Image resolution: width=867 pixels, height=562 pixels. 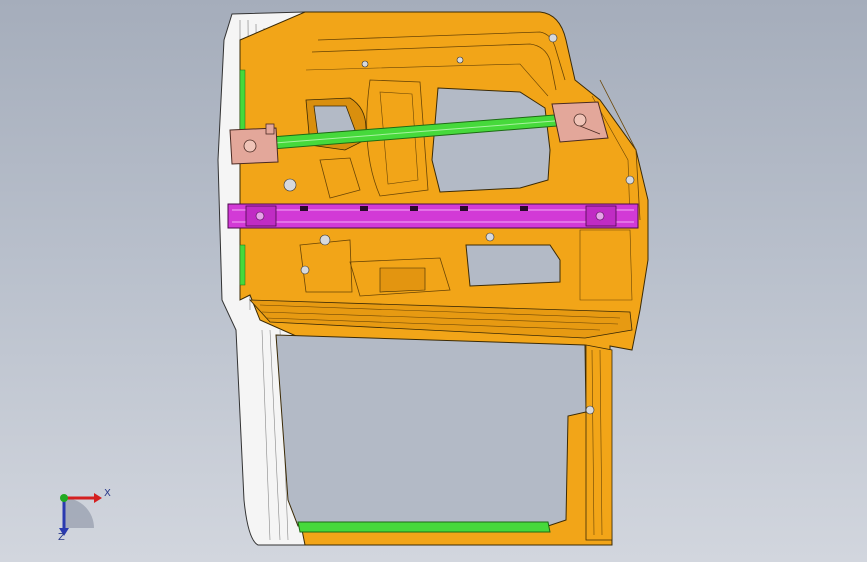 What do you see at coordinates (254, 144) in the screenshot?
I see `left-hinge-bracket` at bounding box center [254, 144].